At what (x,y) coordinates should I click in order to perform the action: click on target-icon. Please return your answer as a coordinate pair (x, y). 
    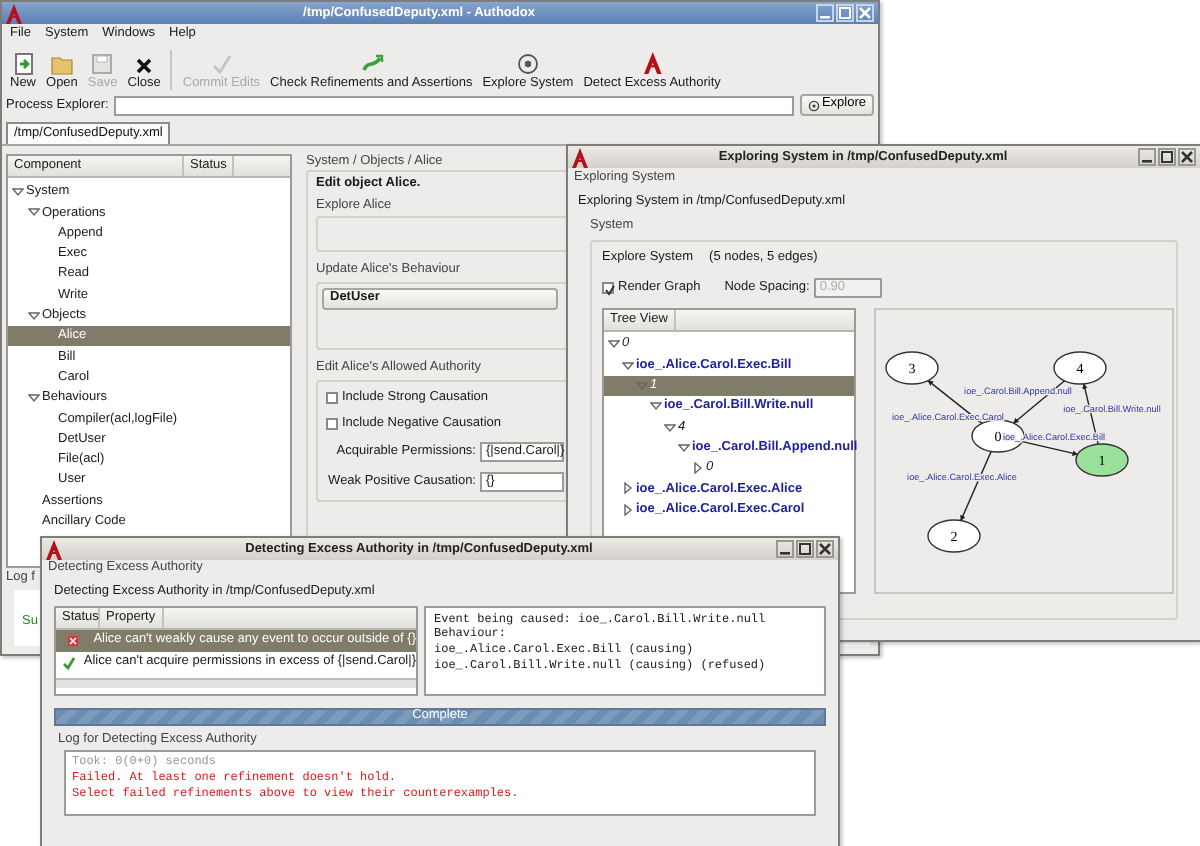
    Looking at the image, I should click on (813, 105).